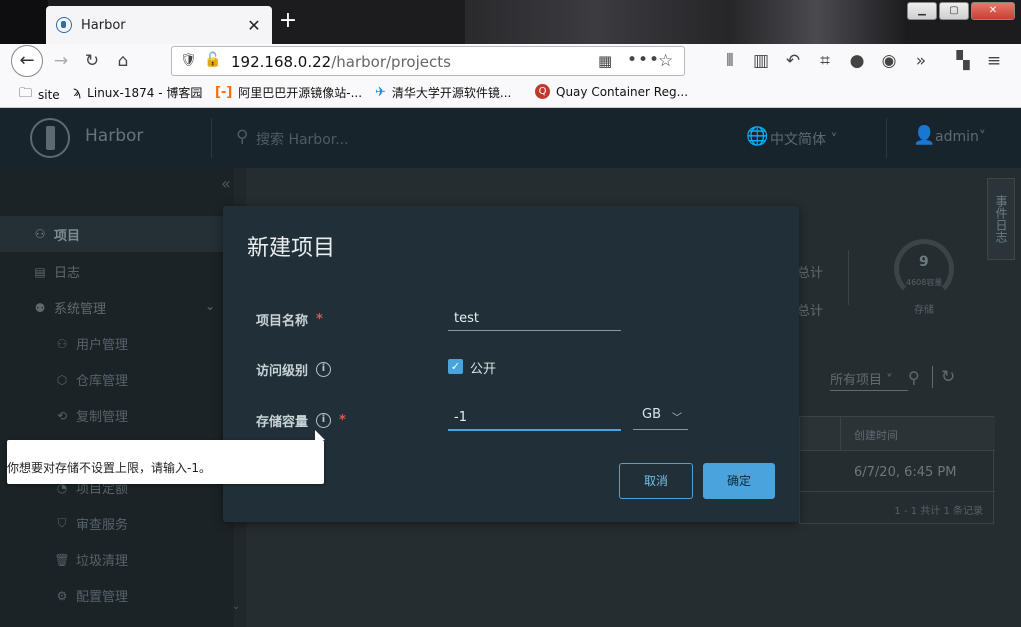 The width and height of the screenshot is (1021, 627). What do you see at coordinates (226, 183) in the screenshot?
I see `collapse-sidebar-icon: «` at bounding box center [226, 183].